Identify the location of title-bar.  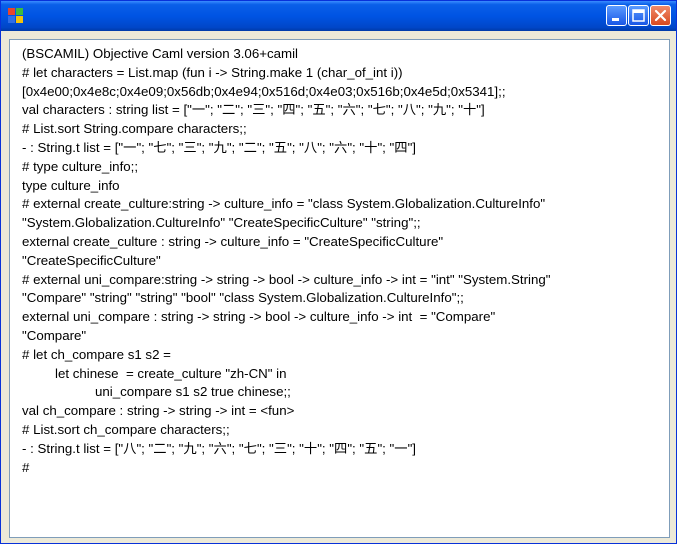
(338, 16).